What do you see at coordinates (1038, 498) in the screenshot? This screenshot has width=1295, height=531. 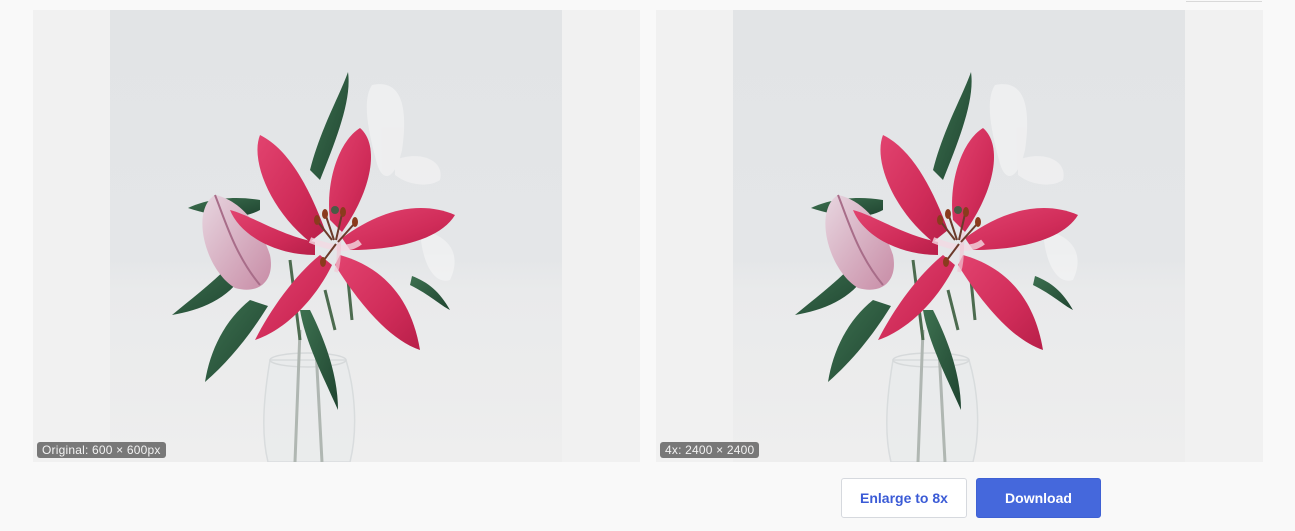 I see `download-button: Download` at bounding box center [1038, 498].